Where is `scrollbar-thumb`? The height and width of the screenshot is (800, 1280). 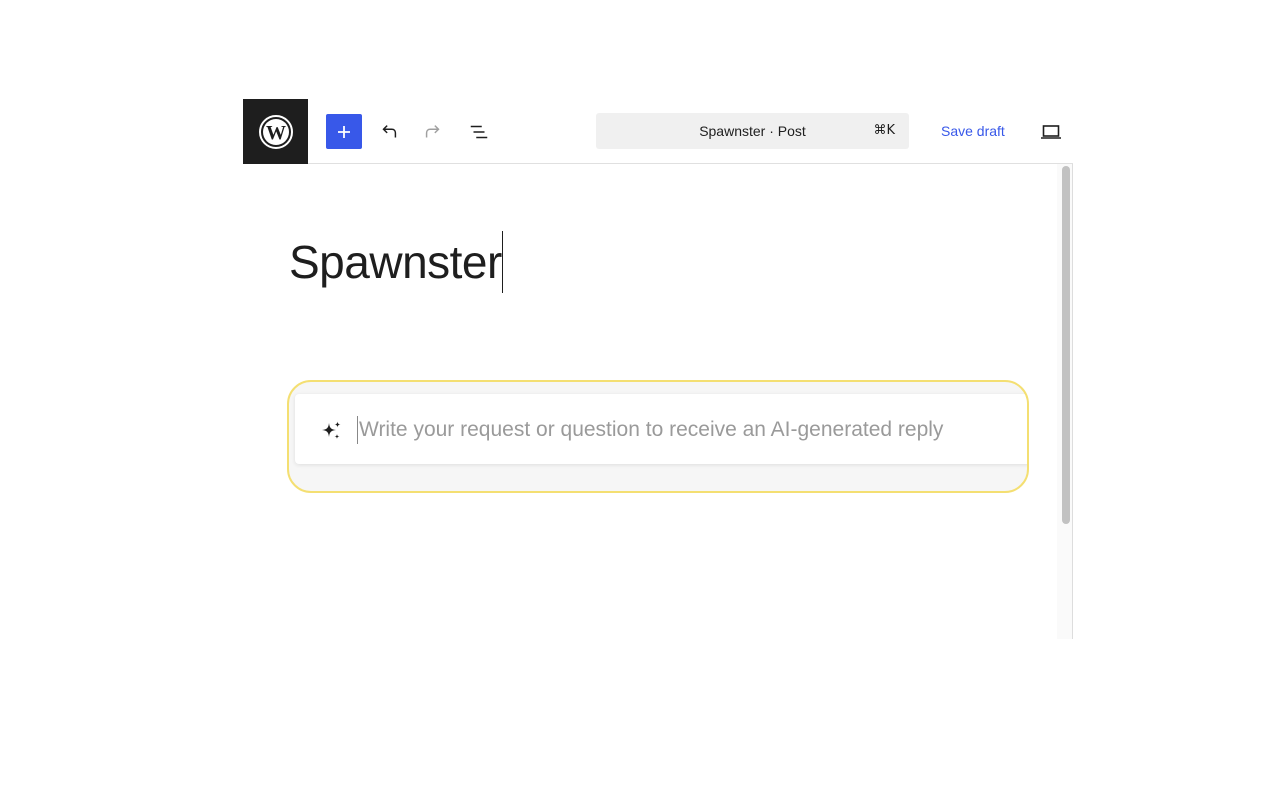 scrollbar-thumb is located at coordinates (1066, 345).